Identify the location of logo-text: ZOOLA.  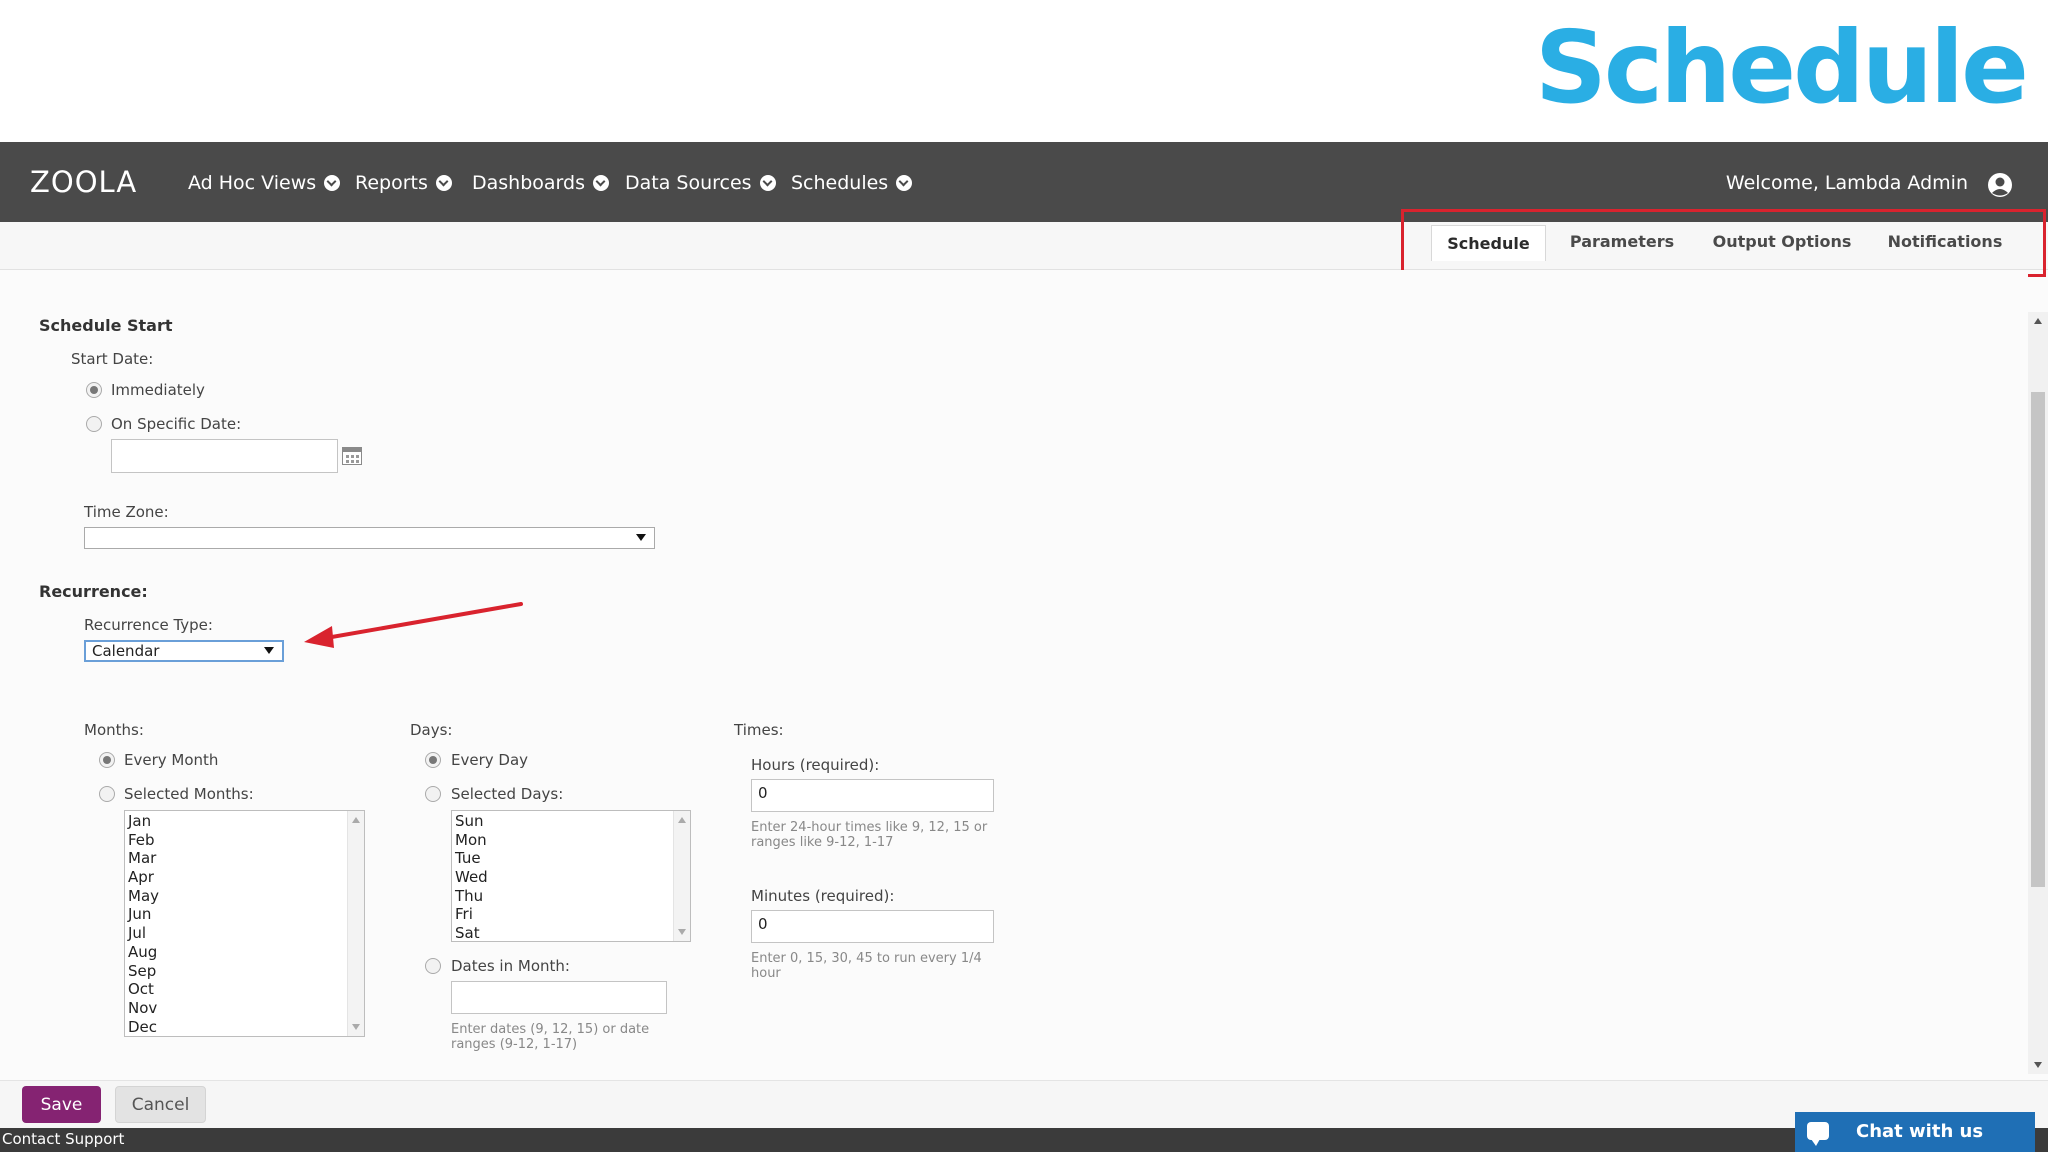
(83, 182).